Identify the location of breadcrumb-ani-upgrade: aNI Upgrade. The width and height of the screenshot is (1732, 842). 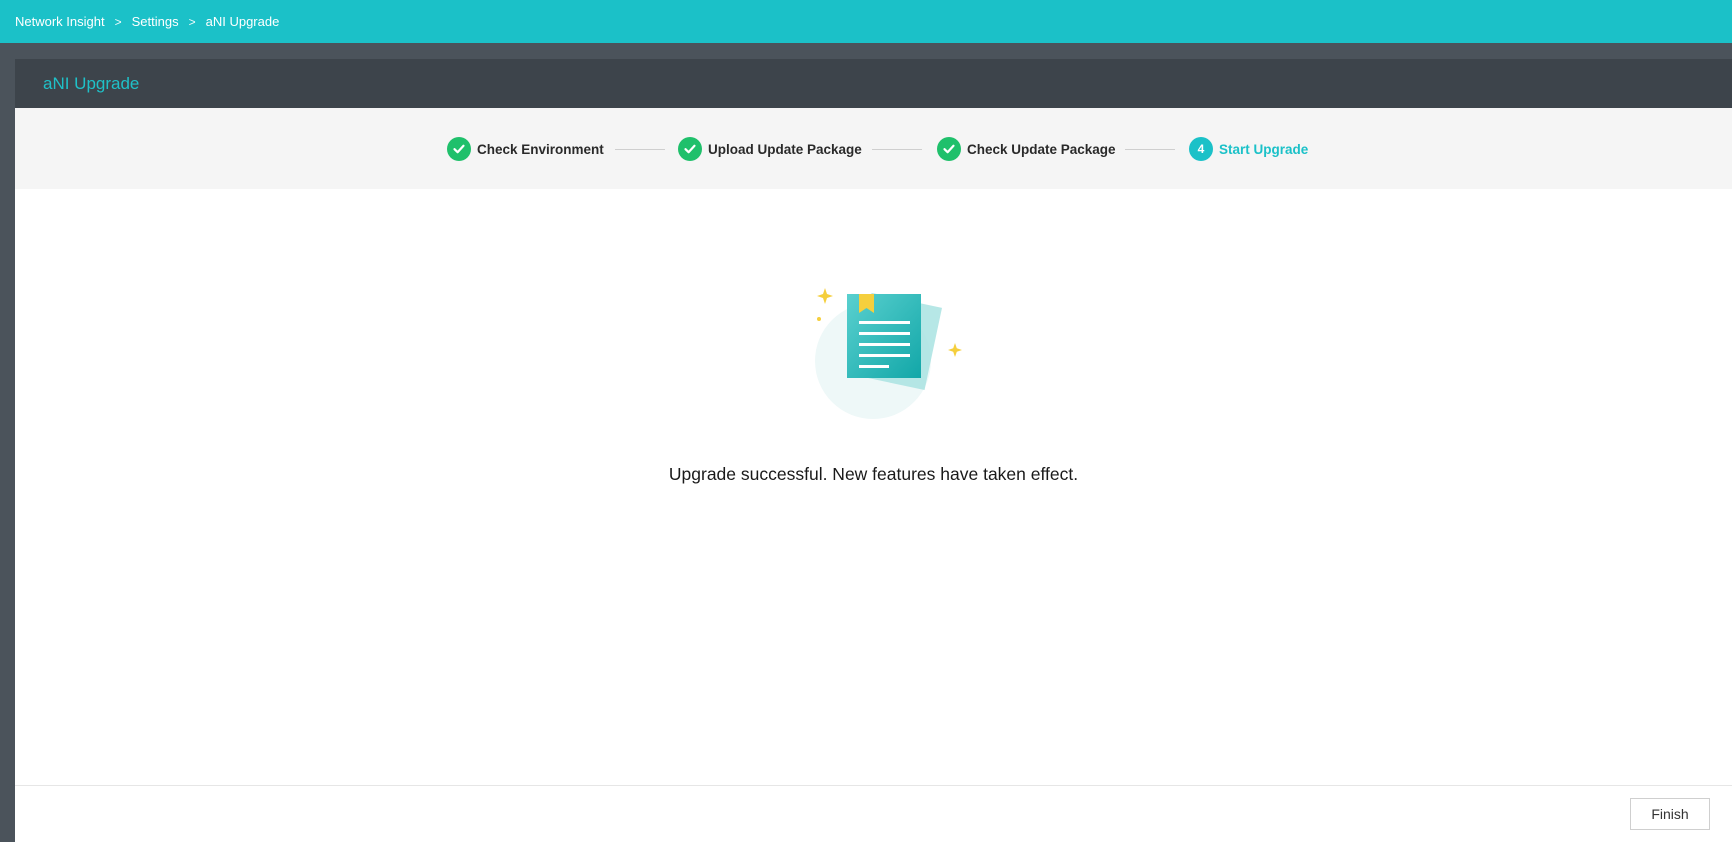
(242, 21).